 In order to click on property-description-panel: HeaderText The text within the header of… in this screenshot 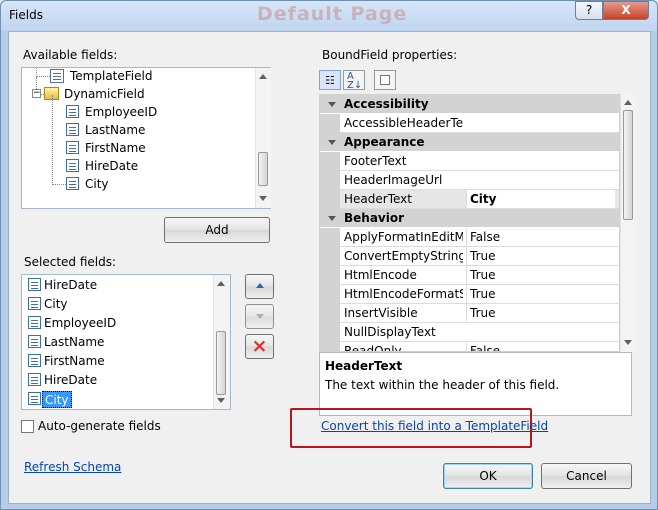, I will do `click(475, 384)`.